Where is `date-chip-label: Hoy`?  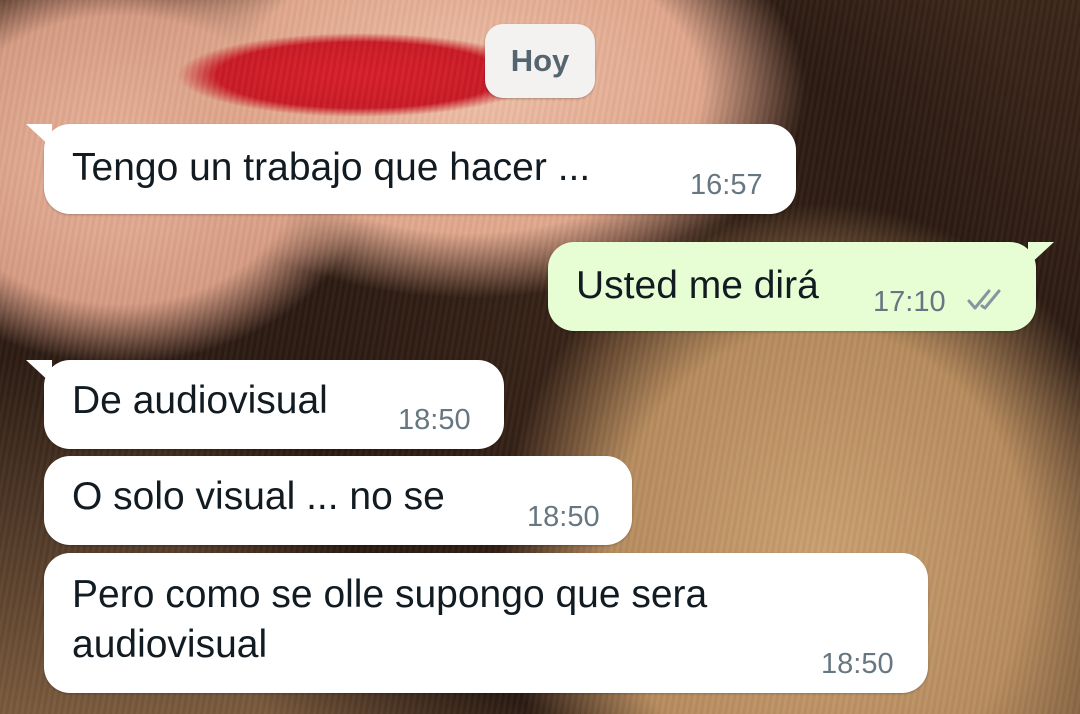 date-chip-label: Hoy is located at coordinates (540, 60).